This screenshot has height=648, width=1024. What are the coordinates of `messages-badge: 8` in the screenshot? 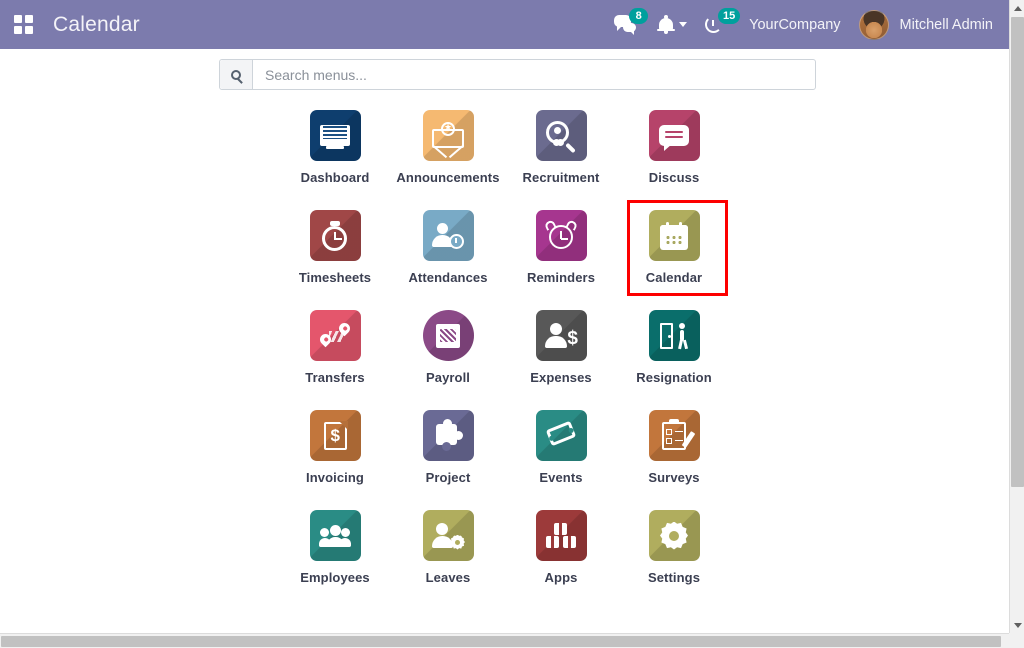 It's located at (639, 16).